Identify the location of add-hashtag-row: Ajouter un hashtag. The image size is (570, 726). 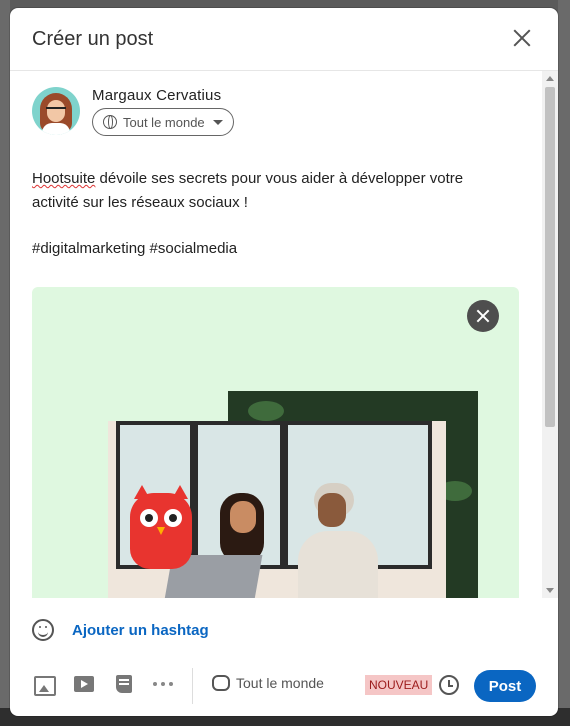
(120, 630).